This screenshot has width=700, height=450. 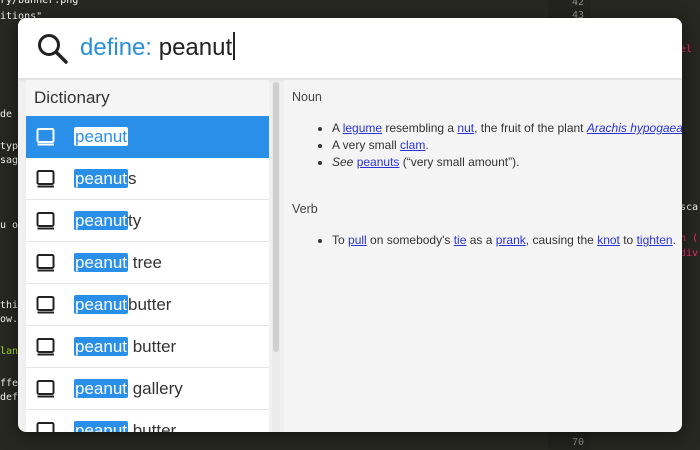 I want to click on definition-text: A very small, so click(x=366, y=145).